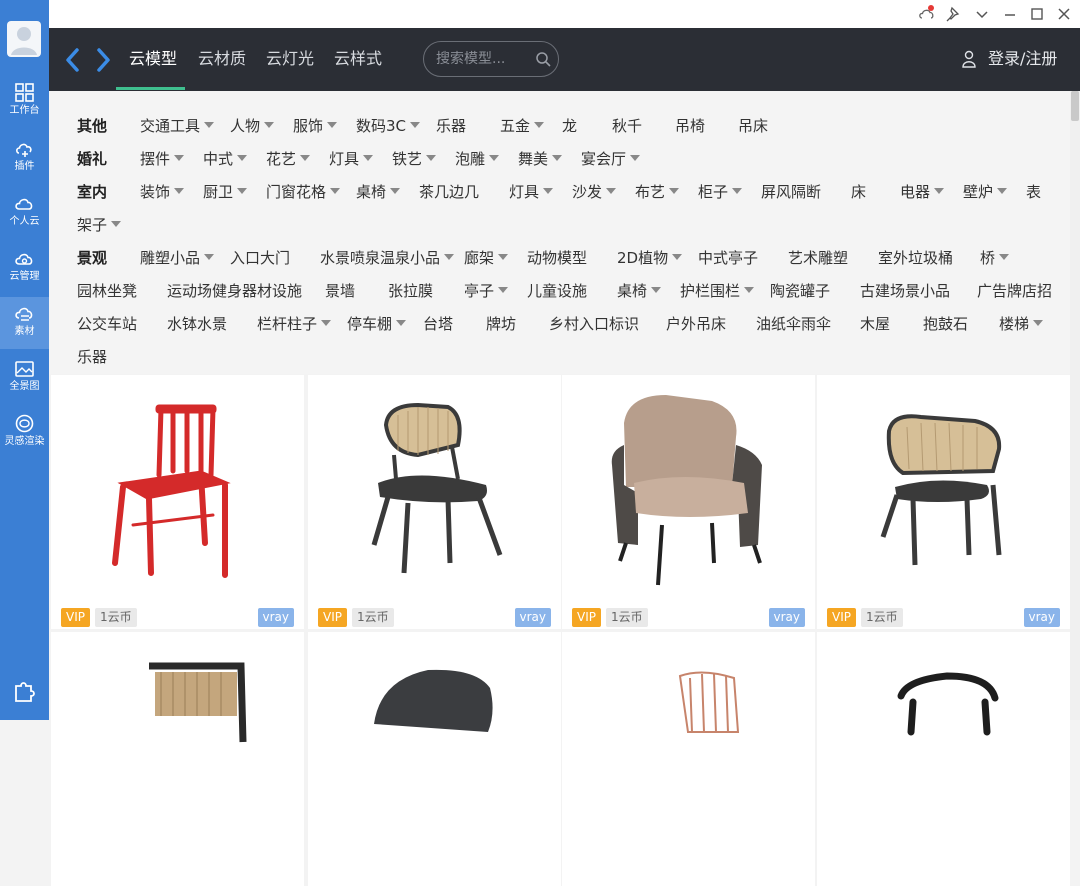 Image resolution: width=1080 pixels, height=886 pixels. Describe the element at coordinates (1014, 291) in the screenshot. I see `category-item: 广告牌店招` at that location.